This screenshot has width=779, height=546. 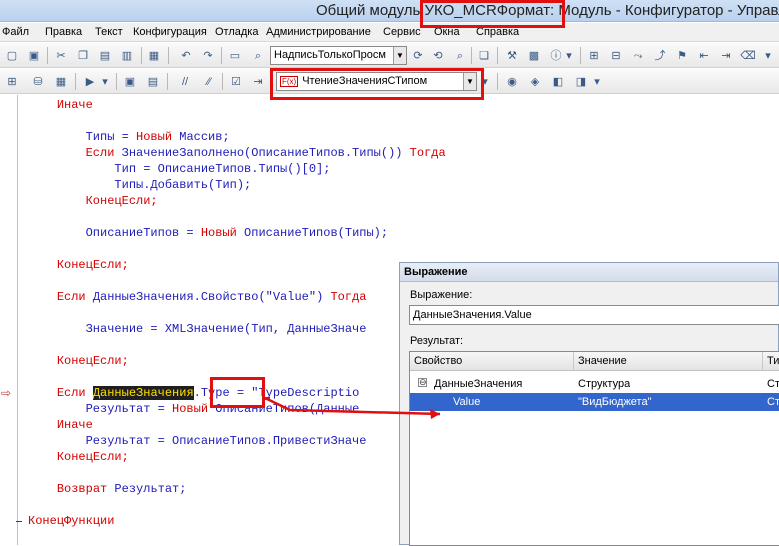 I want to click on menu-text: Текст, so click(x=109, y=32).